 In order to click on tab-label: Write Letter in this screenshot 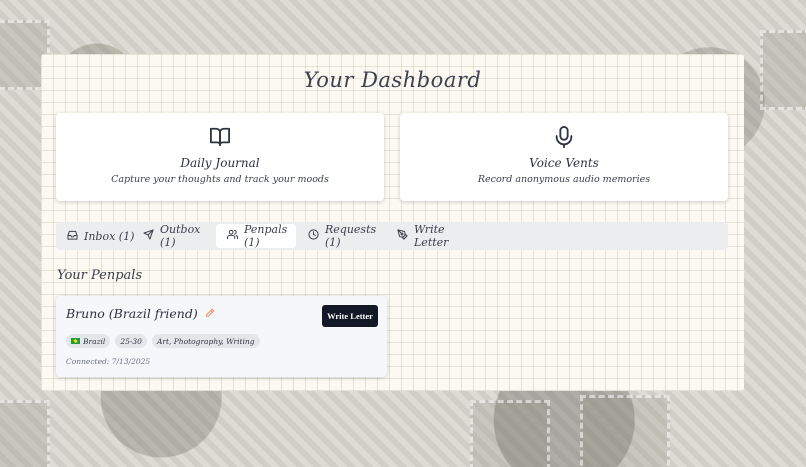, I will do `click(431, 236)`.